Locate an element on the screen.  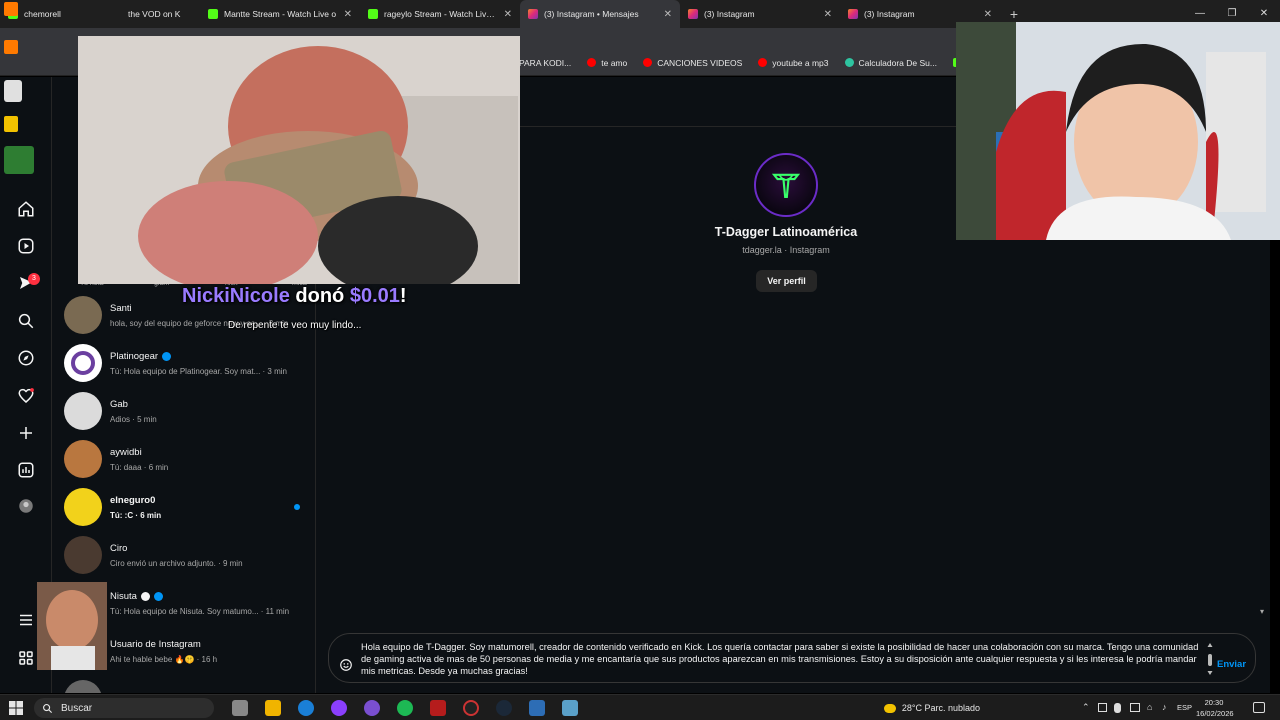
registered-icon is located at coordinates (145, 596).